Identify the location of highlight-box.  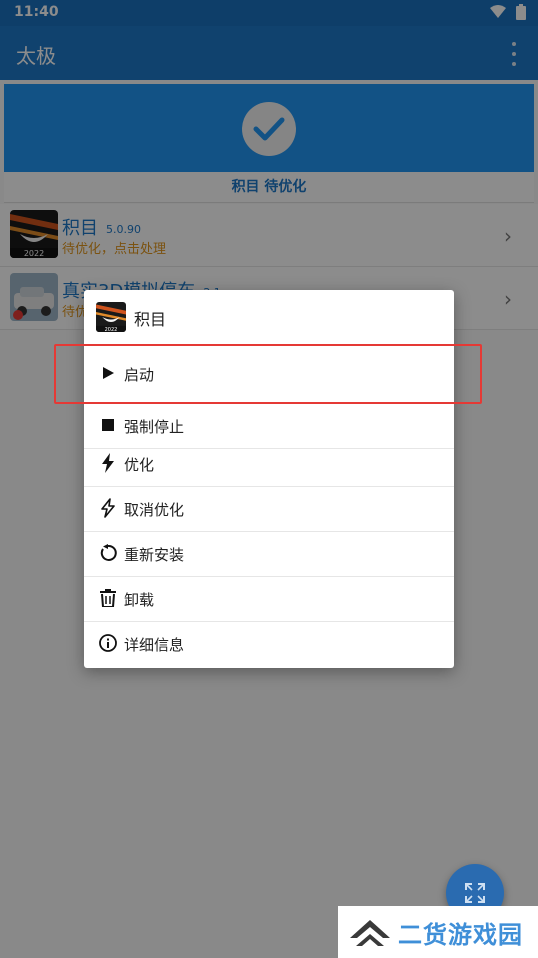
(268, 374).